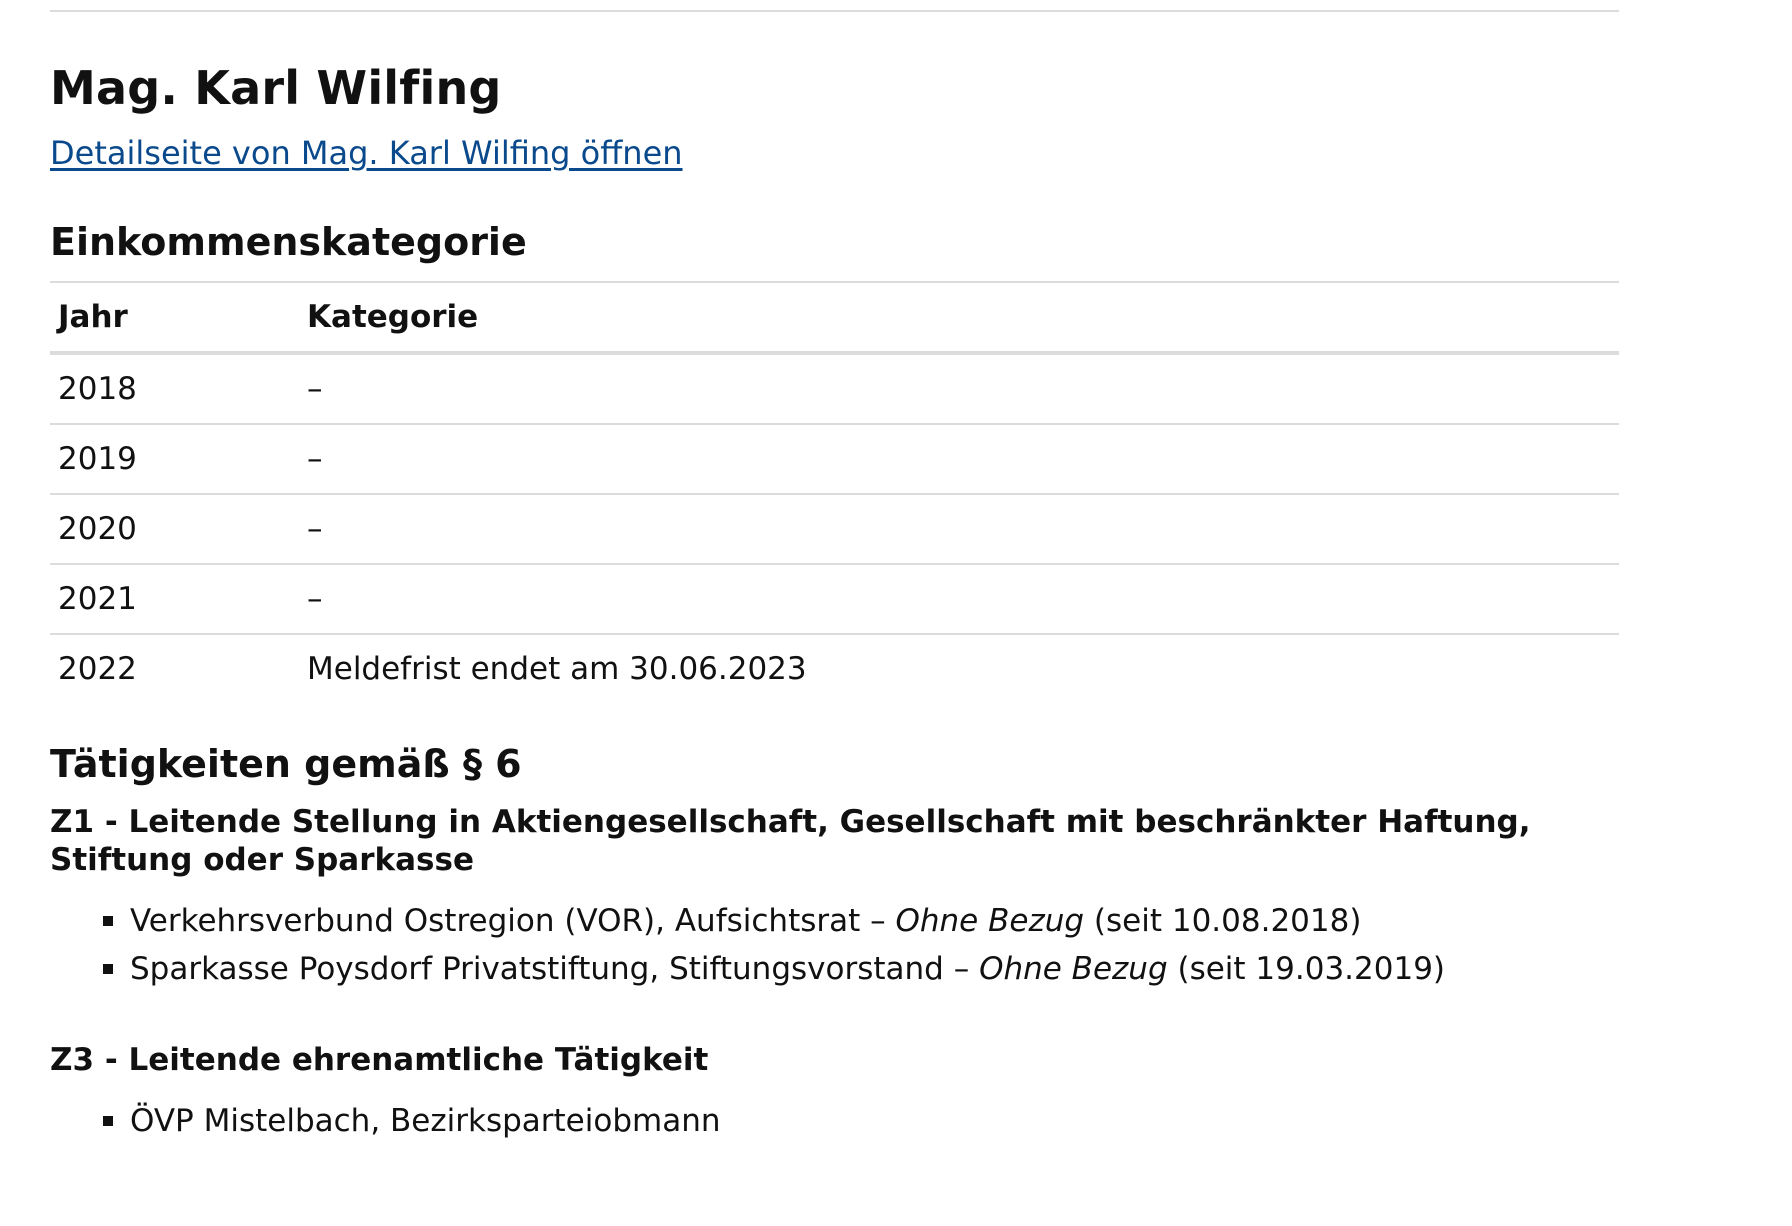  What do you see at coordinates (959, 318) in the screenshot?
I see `column-header-category: Kategorie` at bounding box center [959, 318].